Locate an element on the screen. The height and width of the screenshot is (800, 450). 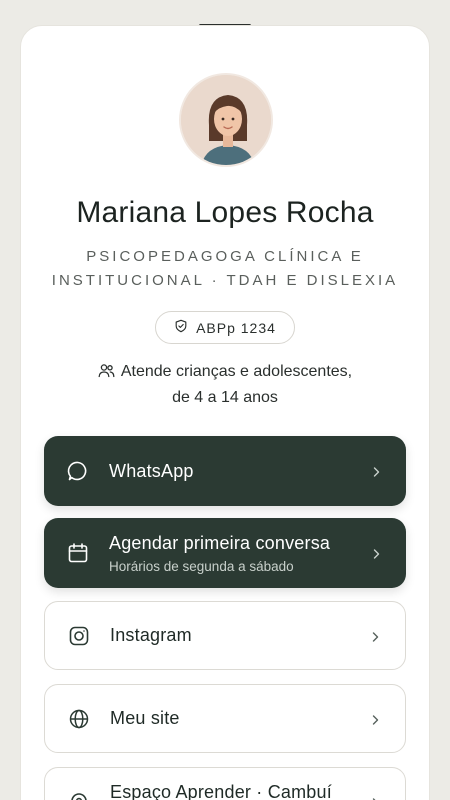
users-icon is located at coordinates (106, 374).